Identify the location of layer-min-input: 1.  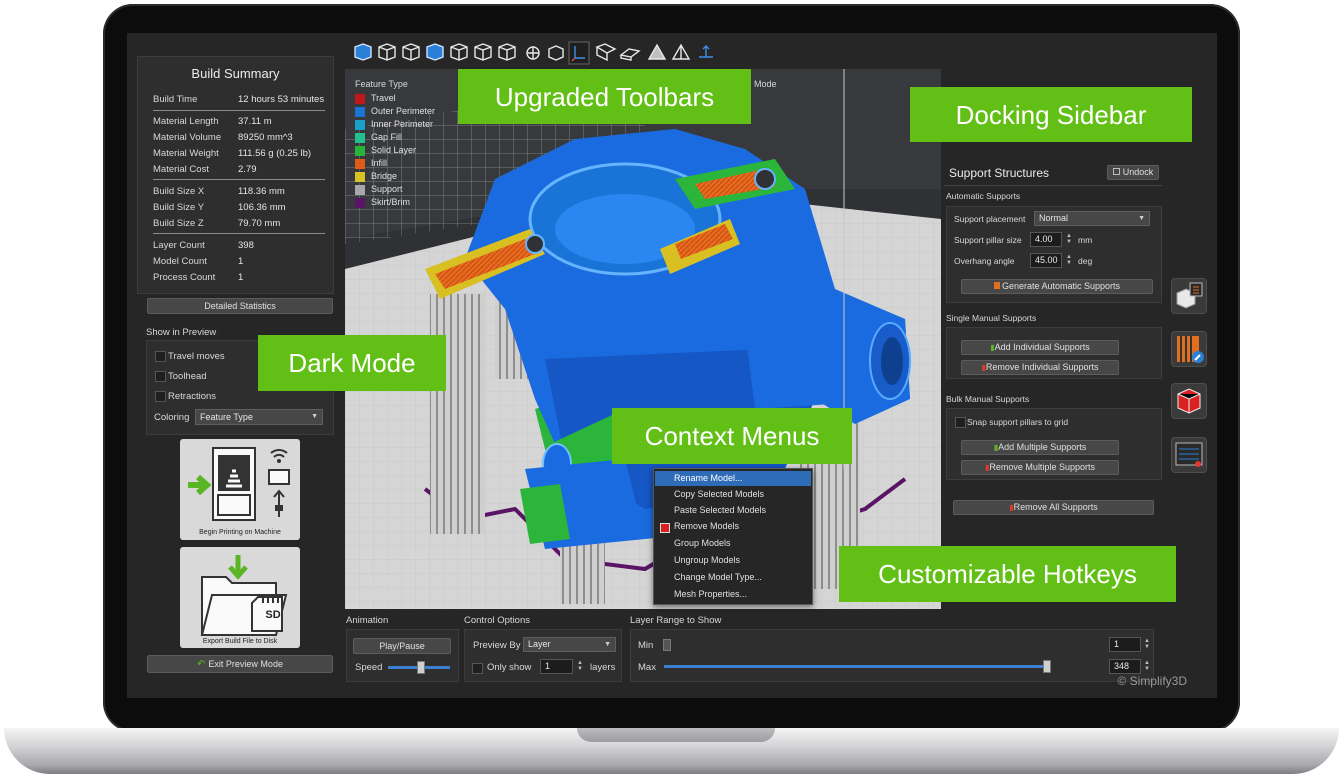
(1125, 644).